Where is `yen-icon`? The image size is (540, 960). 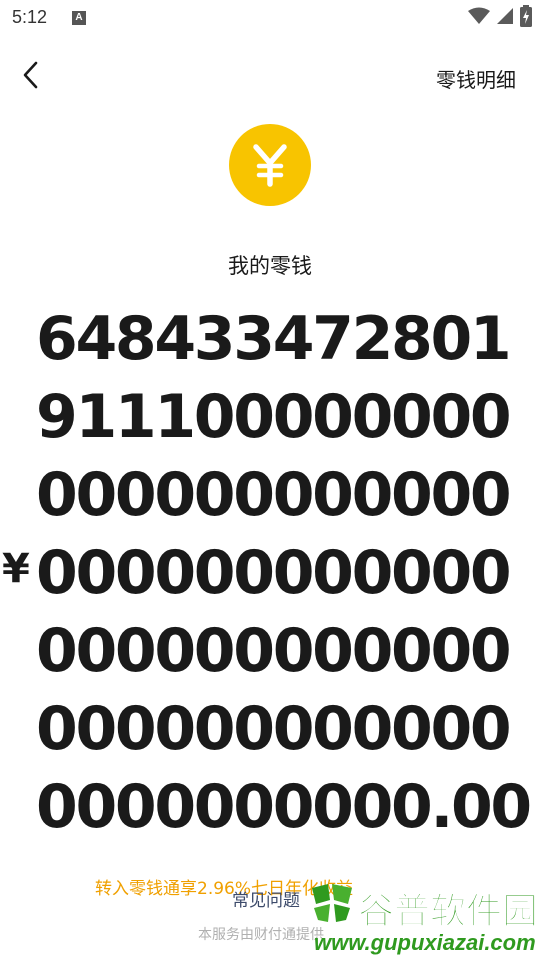 yen-icon is located at coordinates (270, 165).